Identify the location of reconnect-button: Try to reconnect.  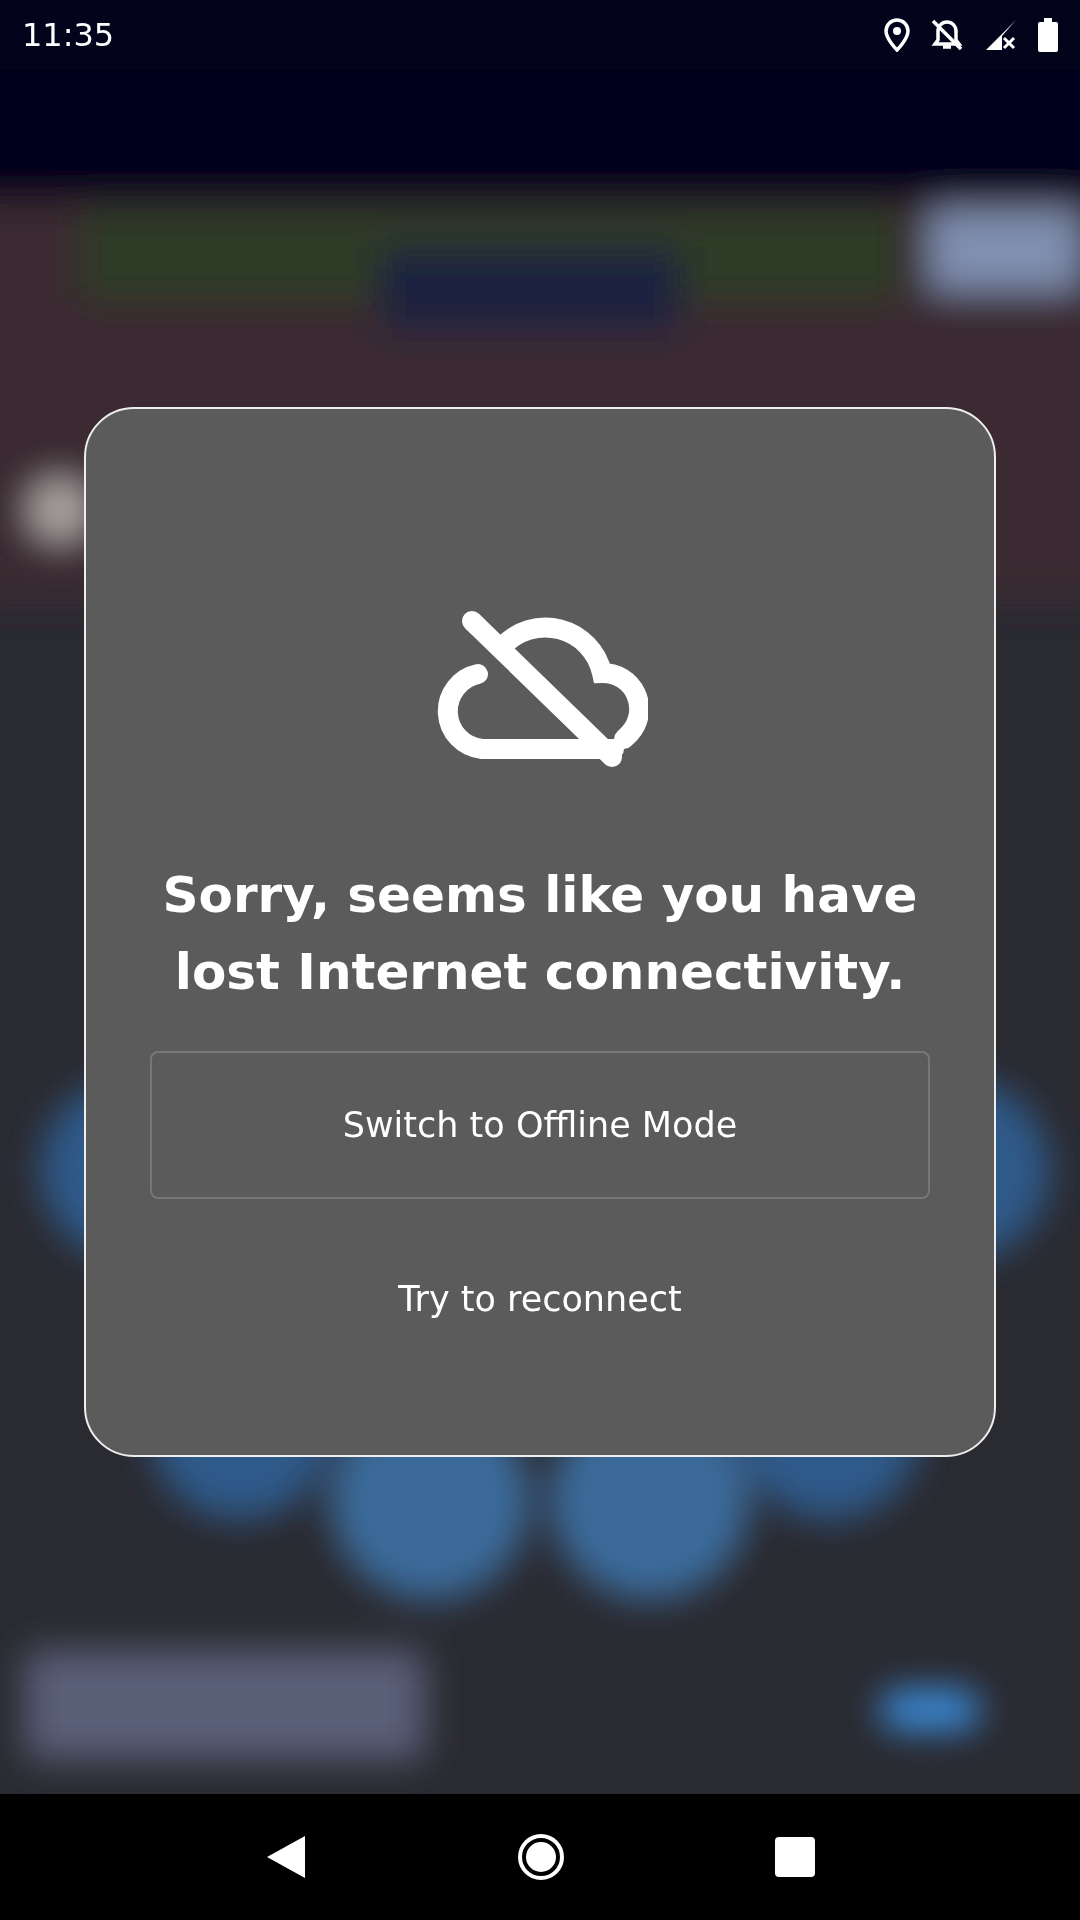
(540, 1299).